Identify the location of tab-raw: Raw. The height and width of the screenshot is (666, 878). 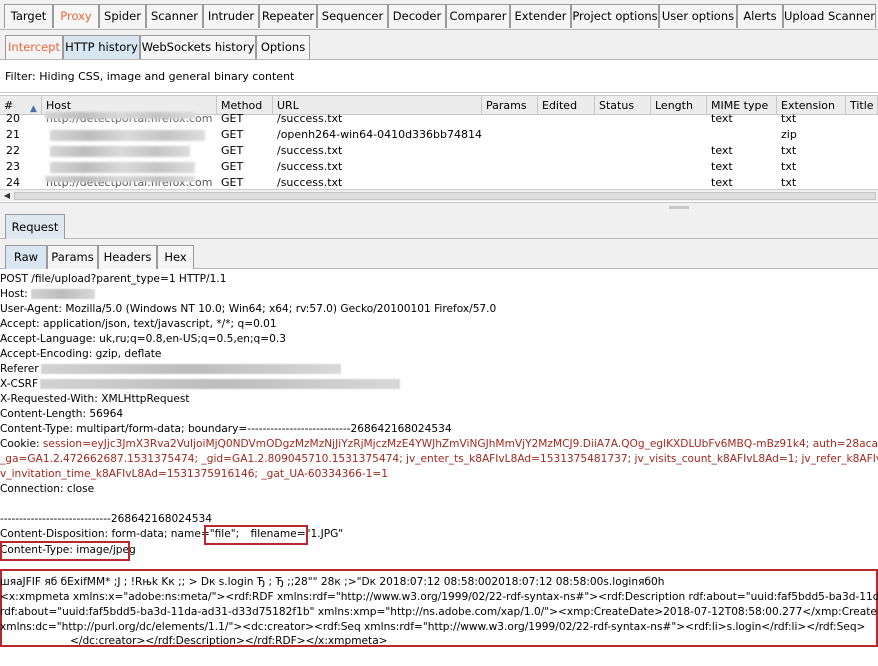
(26, 257).